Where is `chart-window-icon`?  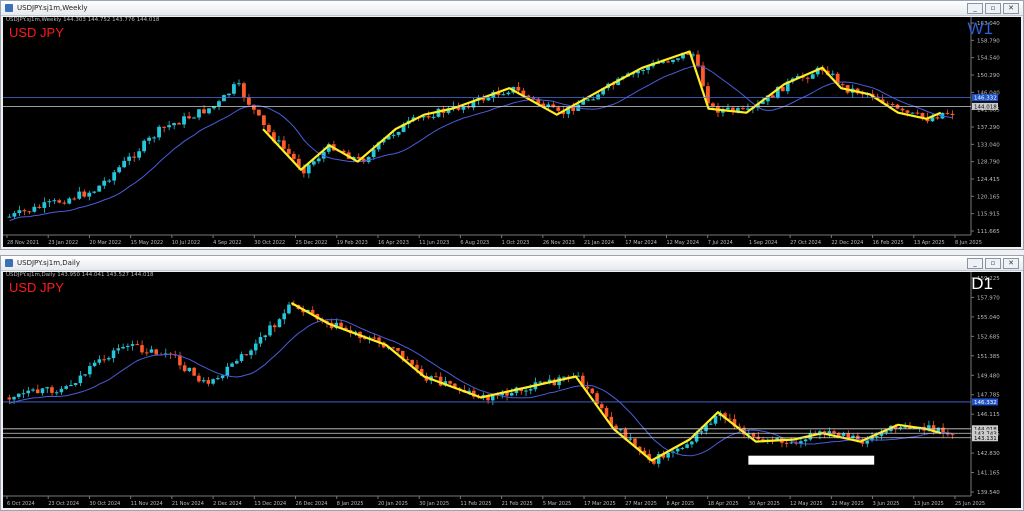 chart-window-icon is located at coordinates (9, 8).